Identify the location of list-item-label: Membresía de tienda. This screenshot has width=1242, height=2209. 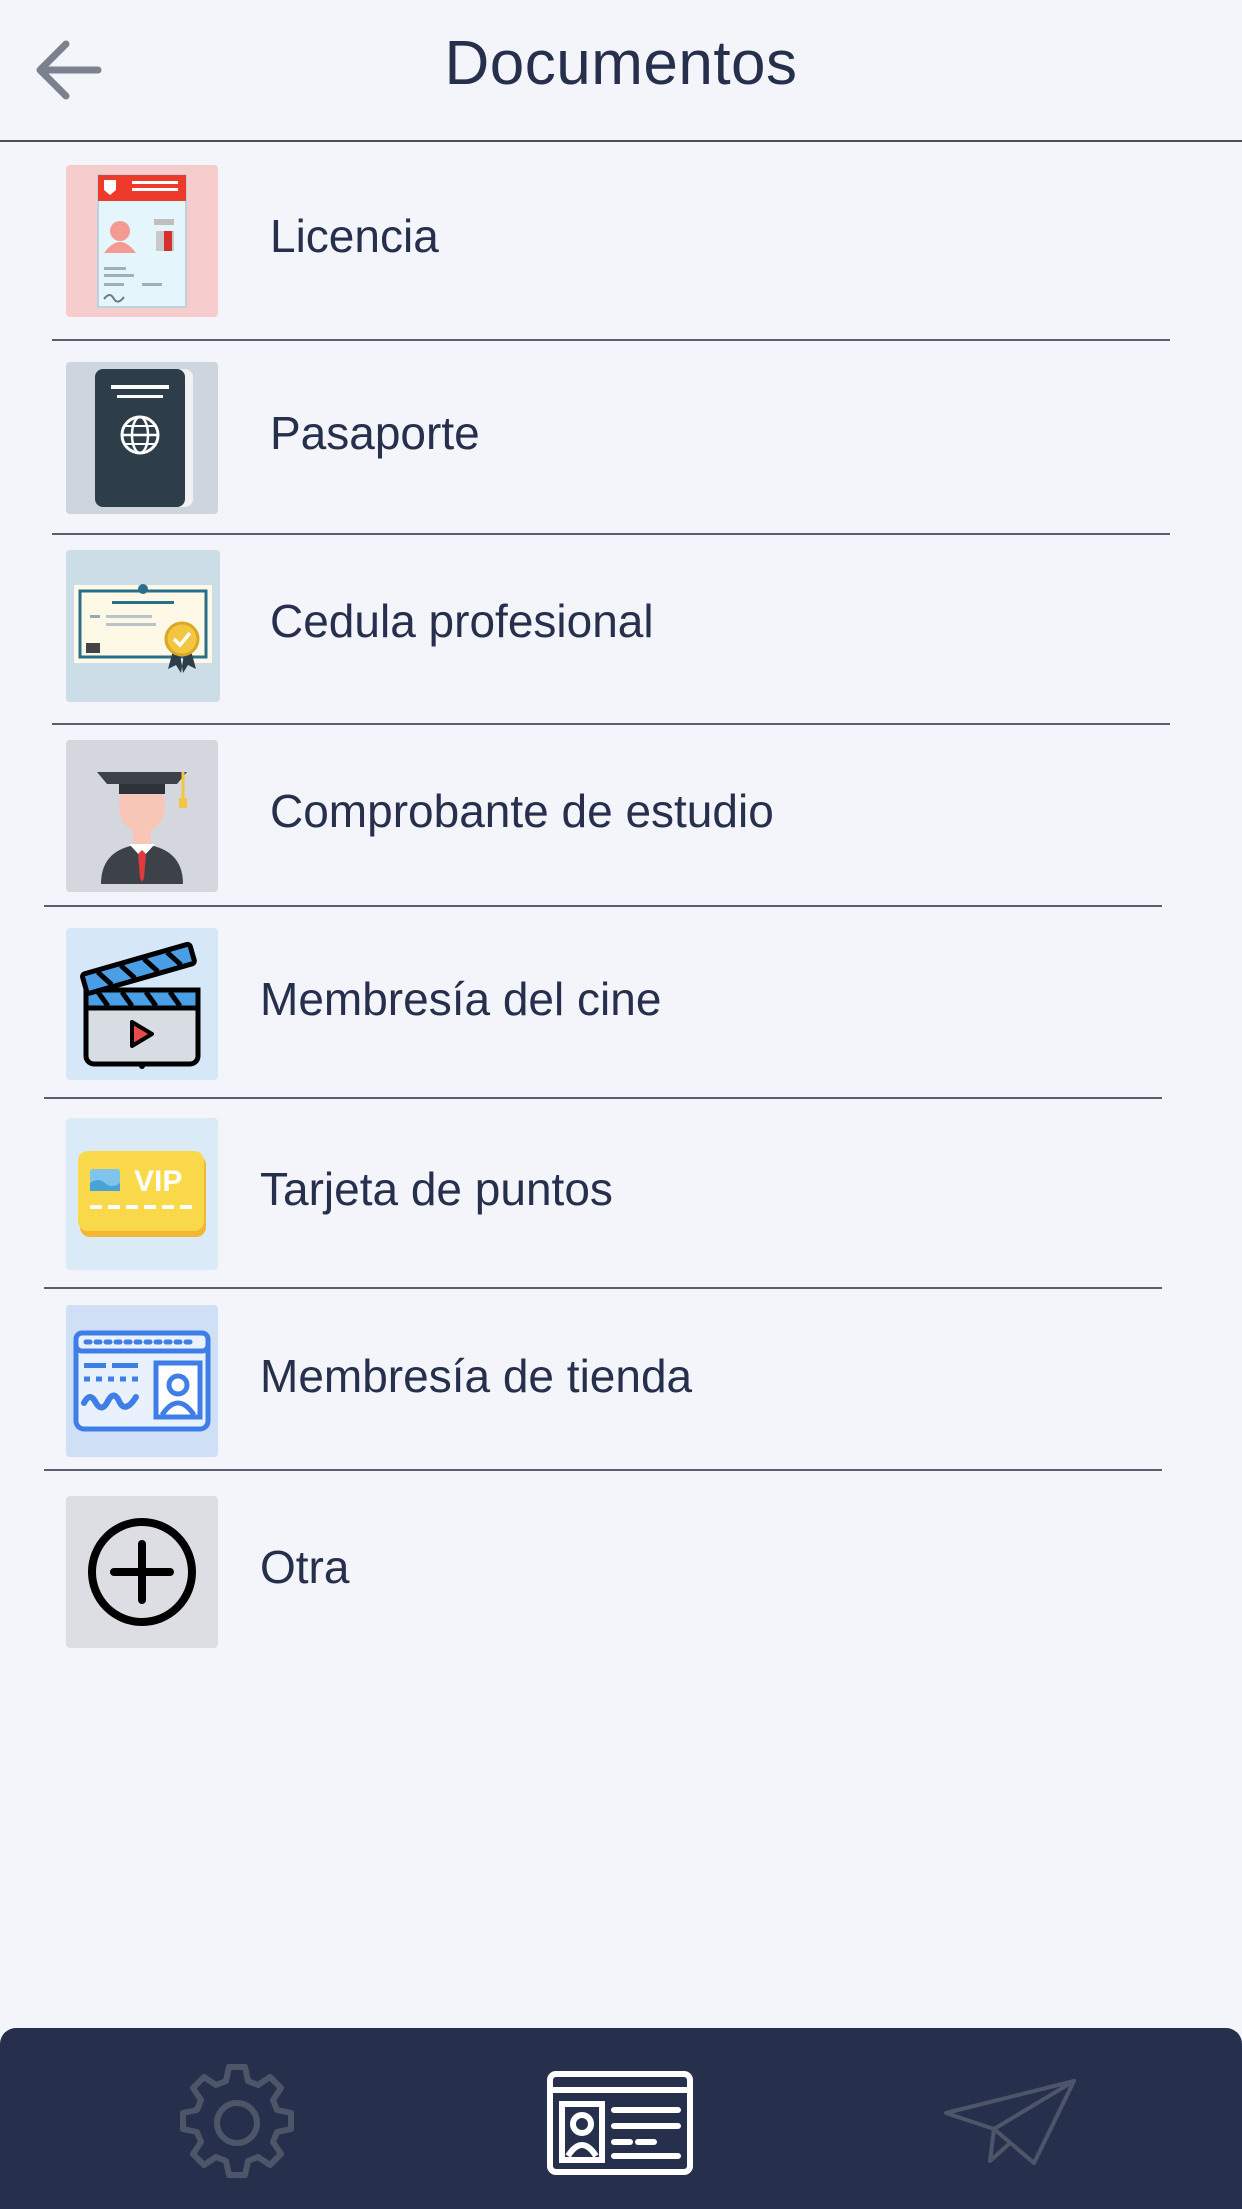
(476, 1376).